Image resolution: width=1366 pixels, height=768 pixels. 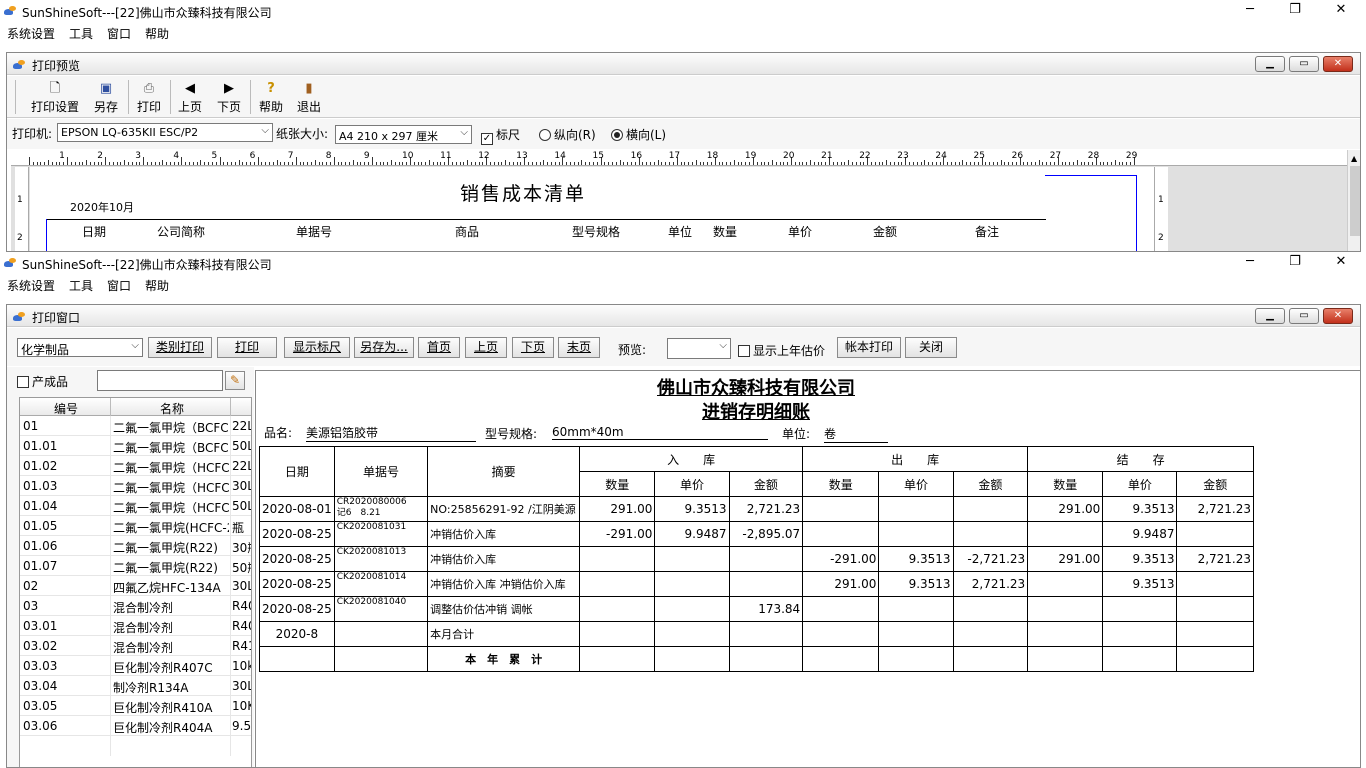 I want to click on help-button: ? 帮助, so click(x=271, y=98).